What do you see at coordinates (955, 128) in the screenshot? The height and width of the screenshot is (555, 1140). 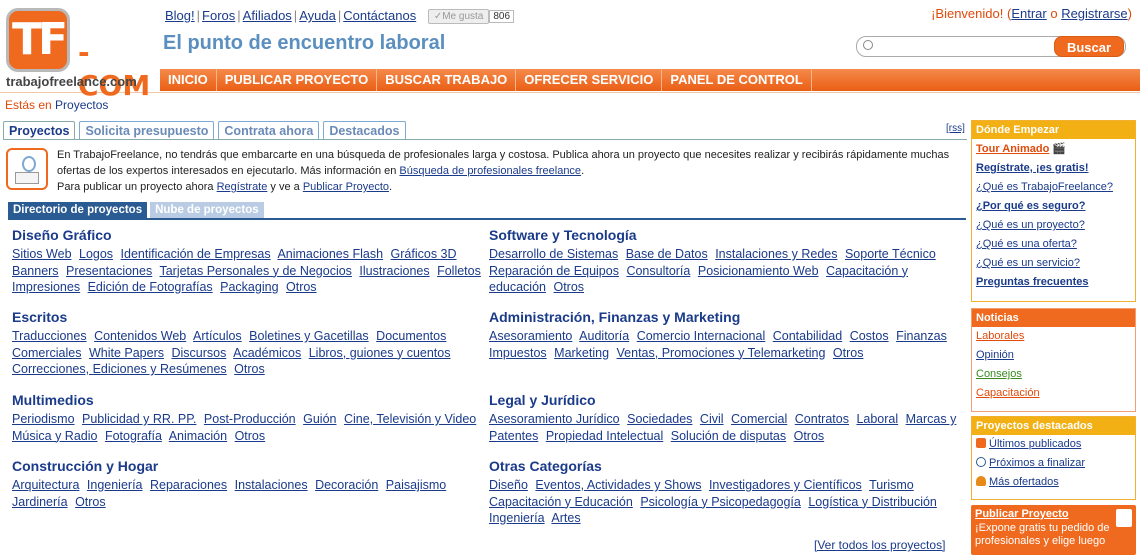 I see `rss-link: [rss]` at bounding box center [955, 128].